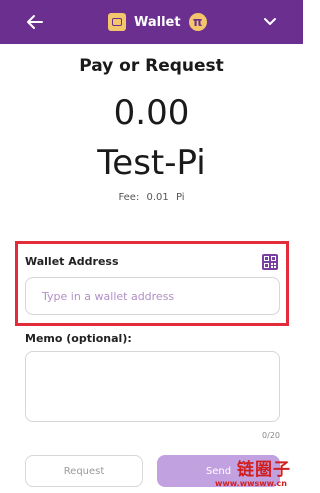  What do you see at coordinates (157, 197) in the screenshot?
I see `fee-value: 0.01` at bounding box center [157, 197].